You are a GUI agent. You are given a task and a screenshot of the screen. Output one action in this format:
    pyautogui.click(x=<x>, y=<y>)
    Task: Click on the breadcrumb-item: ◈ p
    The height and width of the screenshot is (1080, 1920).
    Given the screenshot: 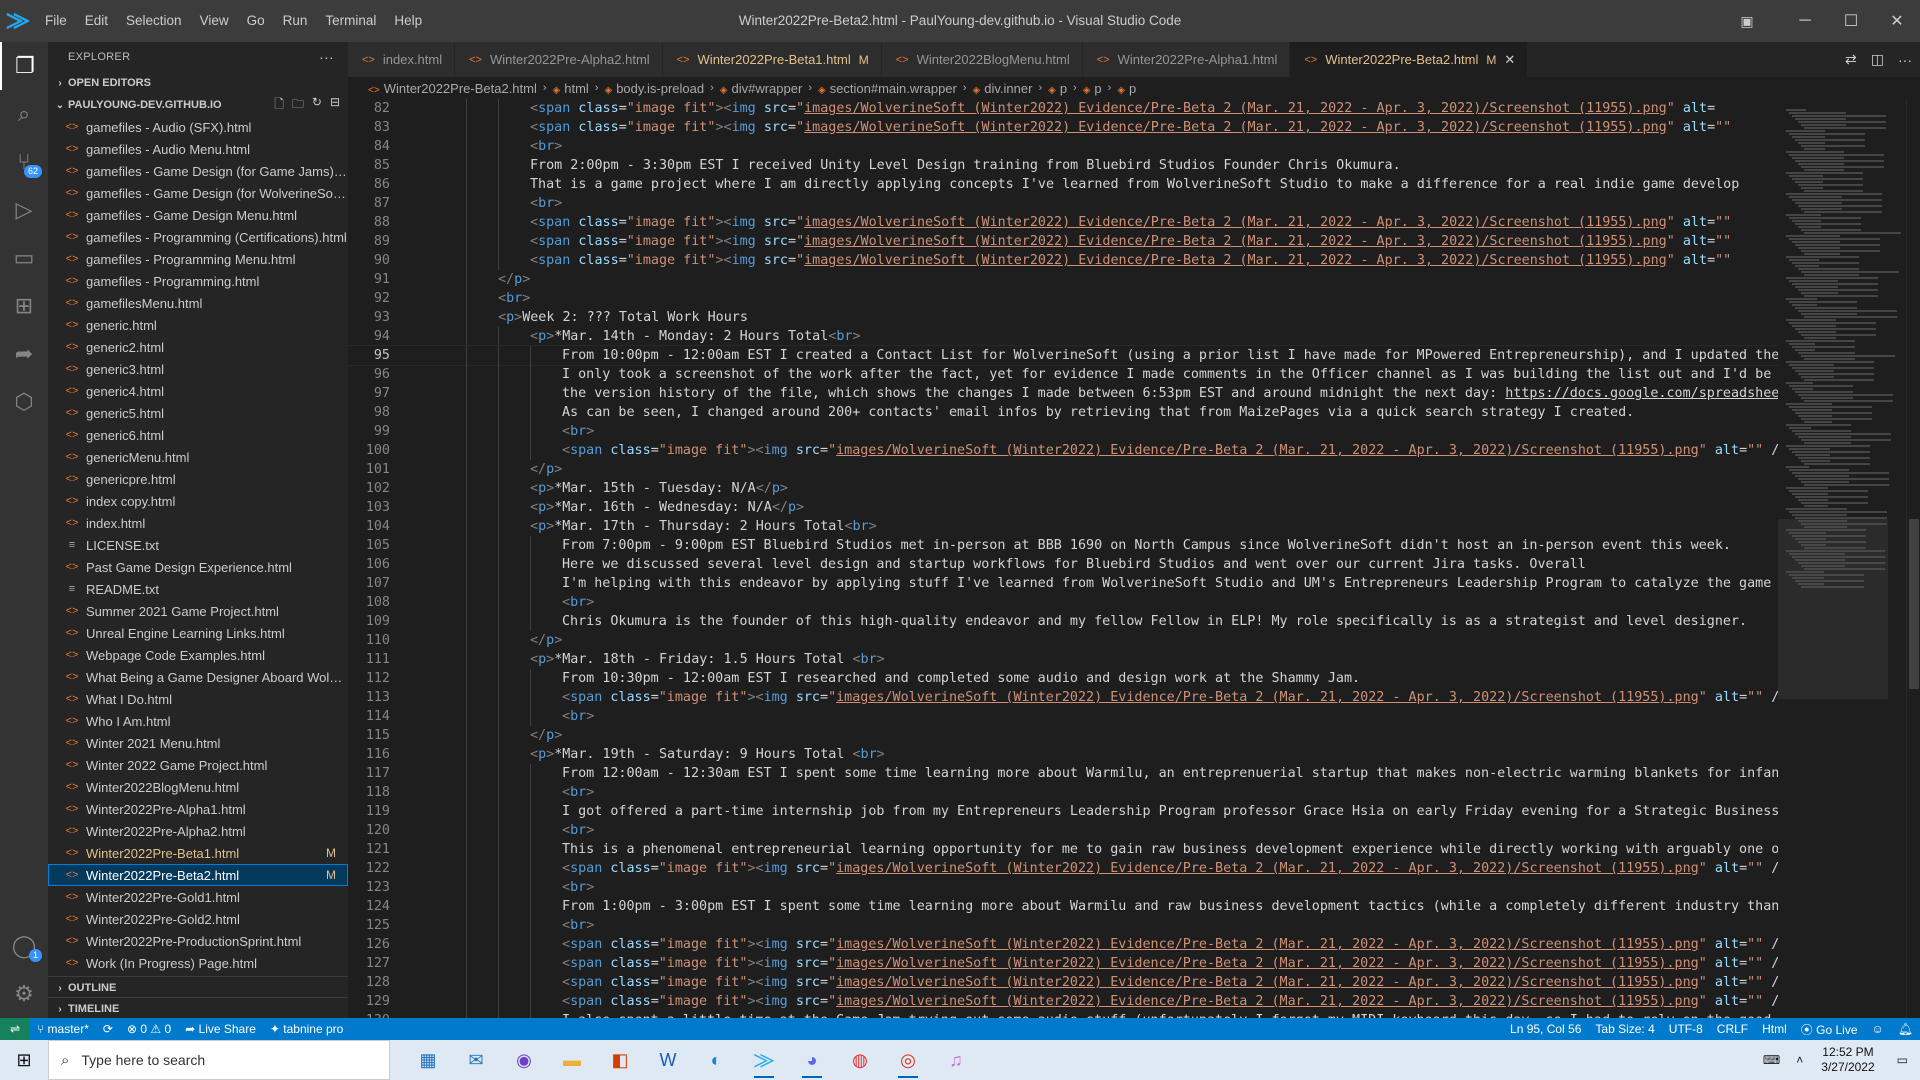 What is the action you would take?
    pyautogui.click(x=1057, y=88)
    